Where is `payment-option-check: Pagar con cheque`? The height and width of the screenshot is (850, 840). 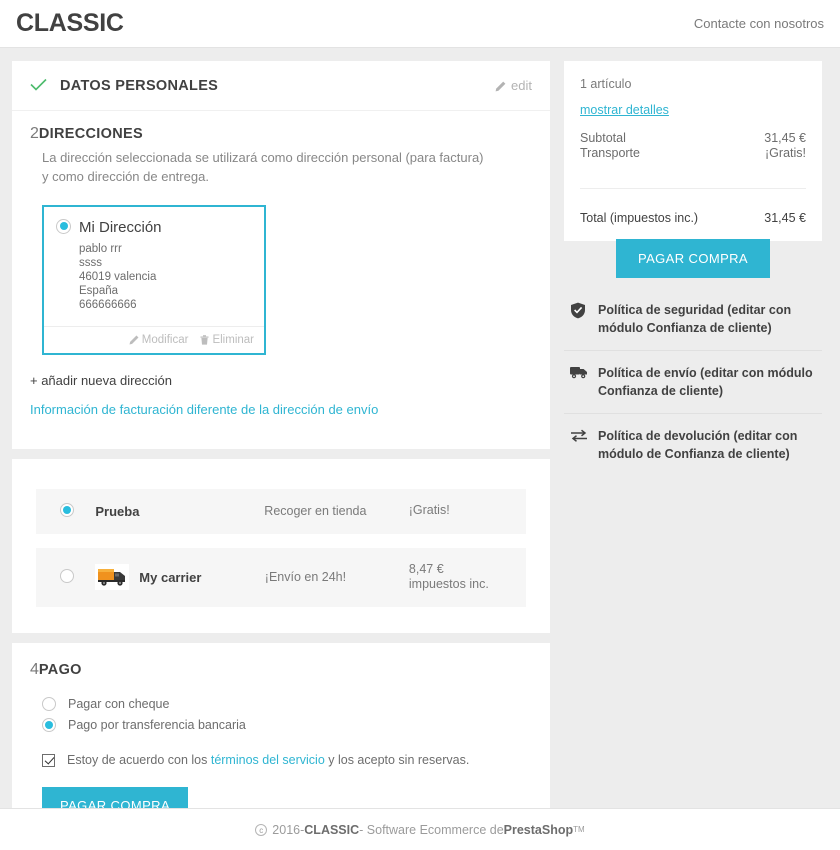 payment-option-check: Pagar con cheque is located at coordinates (296, 703).